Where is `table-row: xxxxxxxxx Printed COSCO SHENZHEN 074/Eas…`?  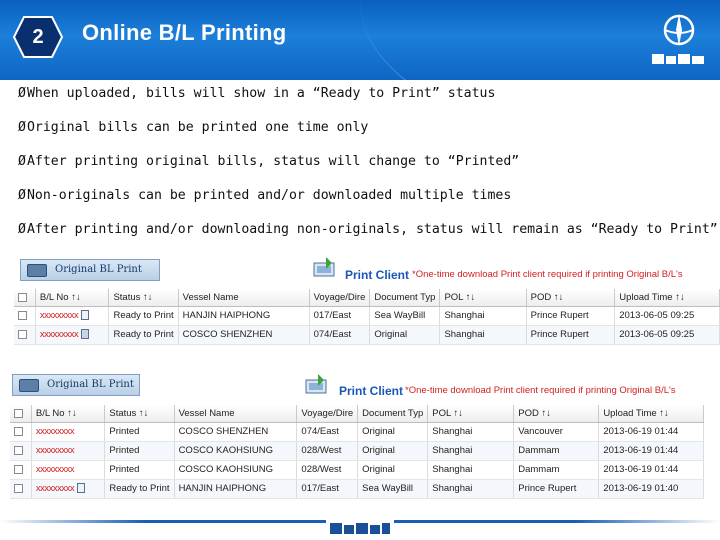 table-row: xxxxxxxxx Printed COSCO SHENZHEN 074/Eas… is located at coordinates (357, 432).